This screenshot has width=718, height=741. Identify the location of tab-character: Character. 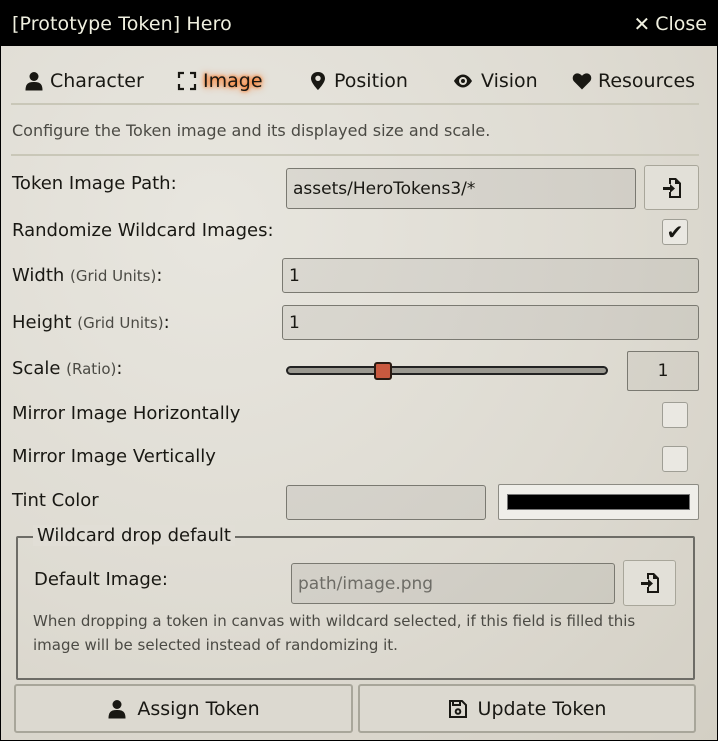
(84, 81).